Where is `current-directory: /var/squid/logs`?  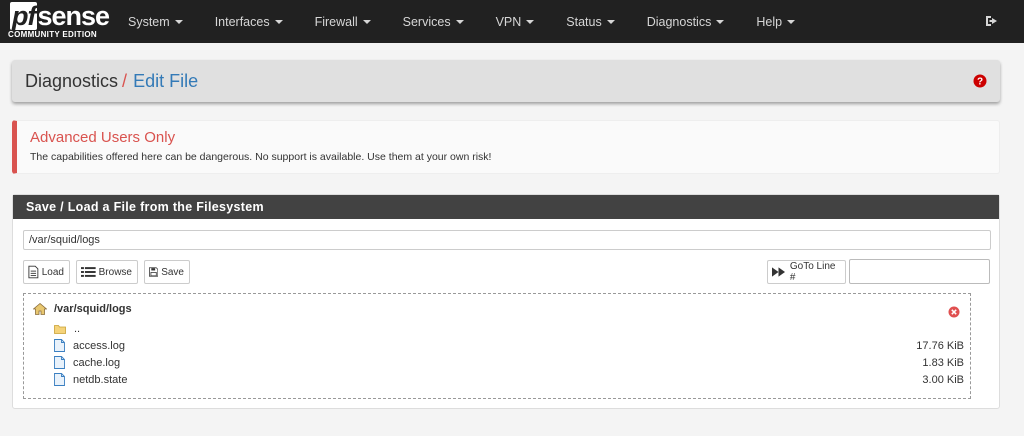
current-directory: /var/squid/logs is located at coordinates (82, 309).